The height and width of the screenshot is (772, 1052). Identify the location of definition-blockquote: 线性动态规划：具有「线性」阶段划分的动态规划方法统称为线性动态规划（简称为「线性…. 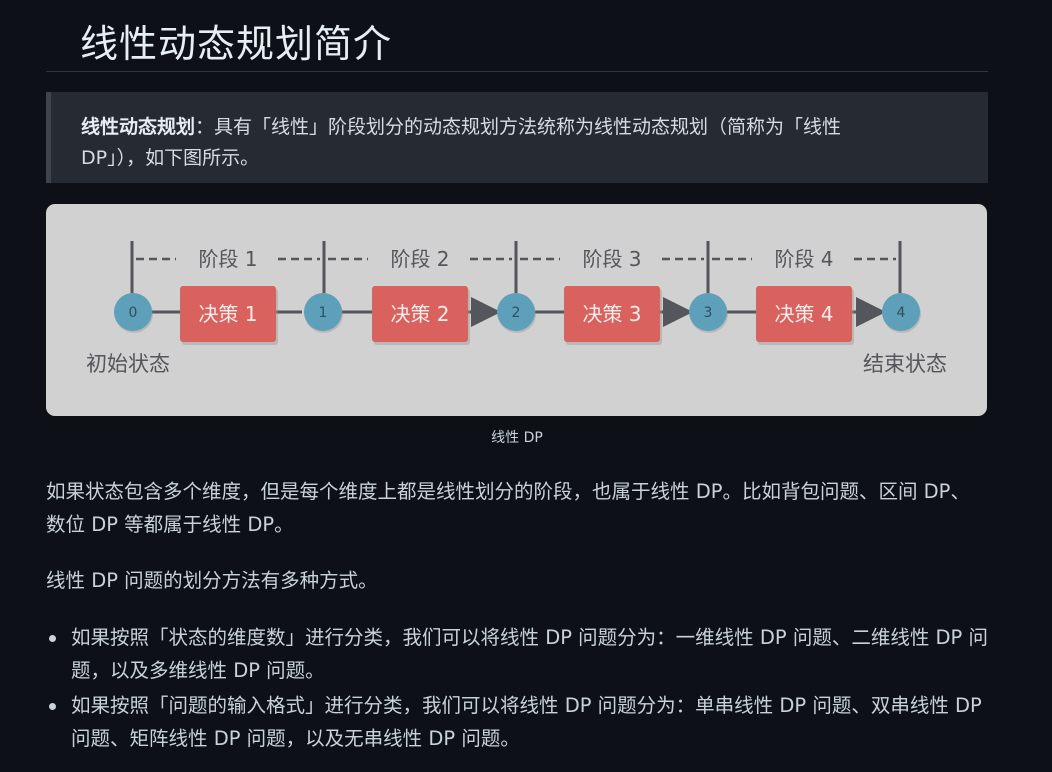
(517, 137).